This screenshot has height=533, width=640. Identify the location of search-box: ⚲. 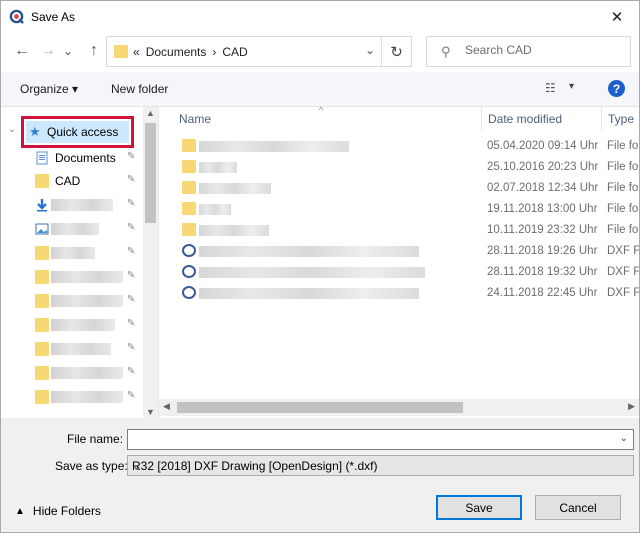
(528, 51).